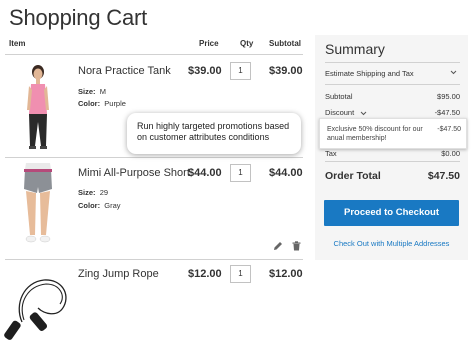 This screenshot has height=347, width=474. Describe the element at coordinates (391, 213) in the screenshot. I see `proceed-to-checkout-button: Proceed to Checkout` at that location.